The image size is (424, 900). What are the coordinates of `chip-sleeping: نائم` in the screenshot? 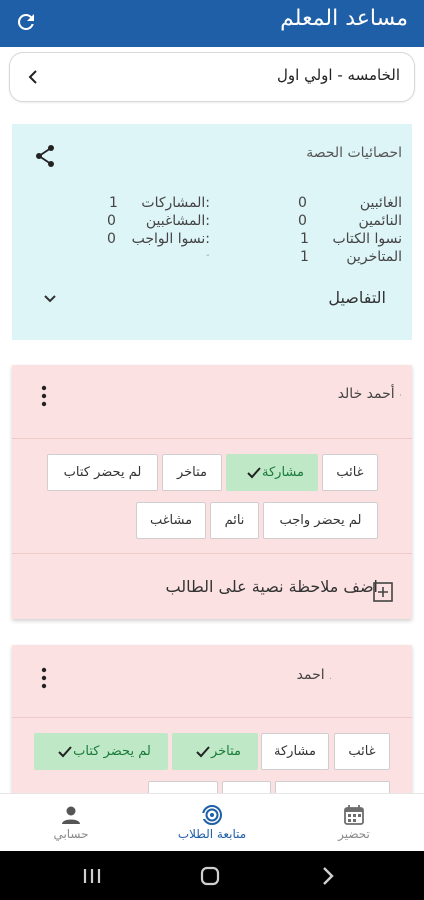 It's located at (234, 520).